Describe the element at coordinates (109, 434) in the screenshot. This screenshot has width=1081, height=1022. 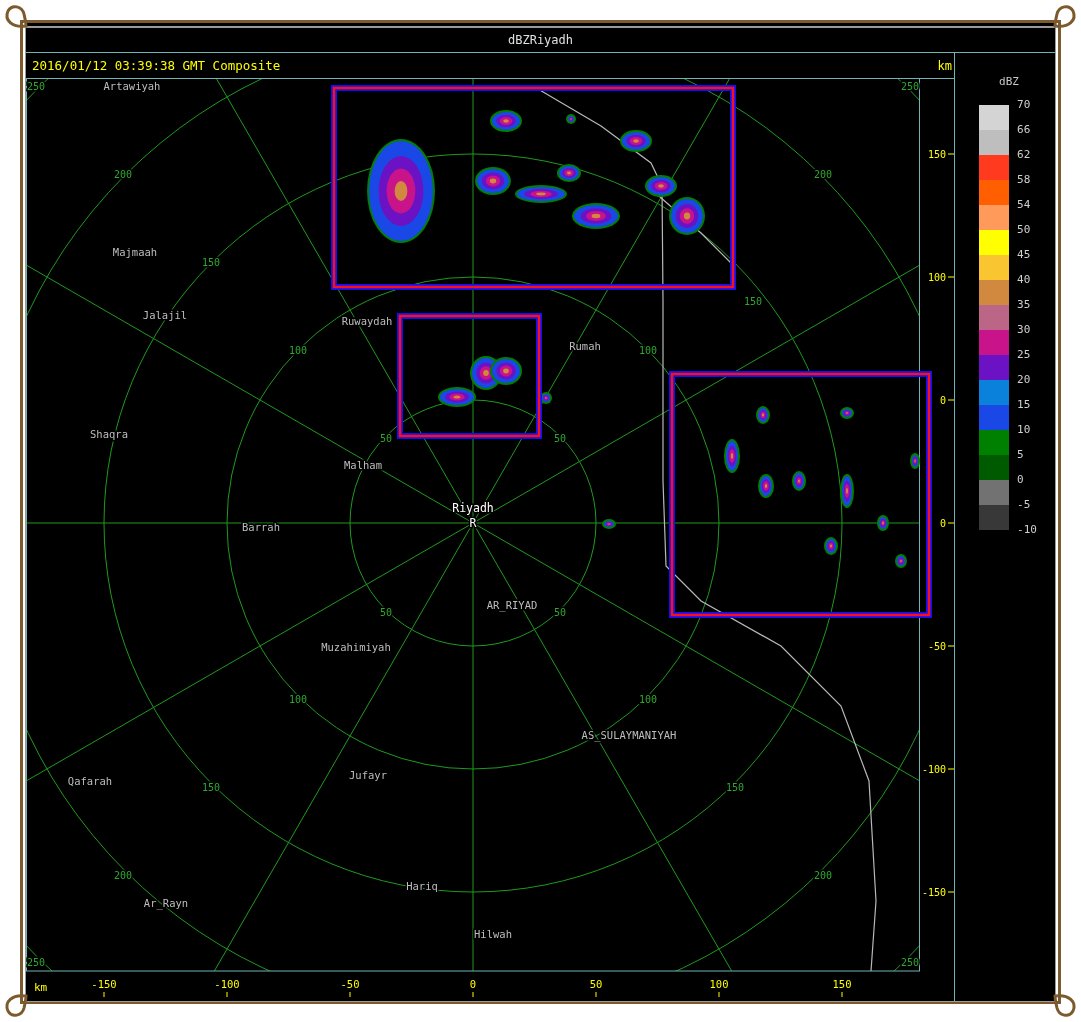
I see `place-label: Shaqra` at that location.